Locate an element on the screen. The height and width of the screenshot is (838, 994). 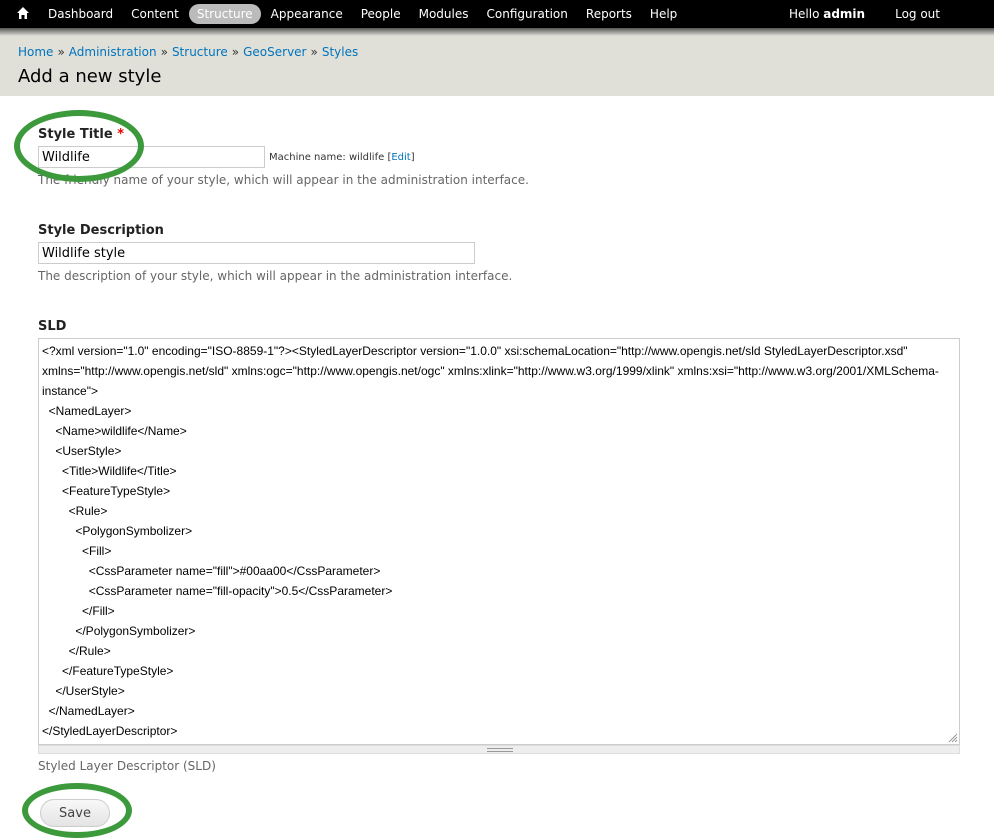
home-icon is located at coordinates (23, 13).